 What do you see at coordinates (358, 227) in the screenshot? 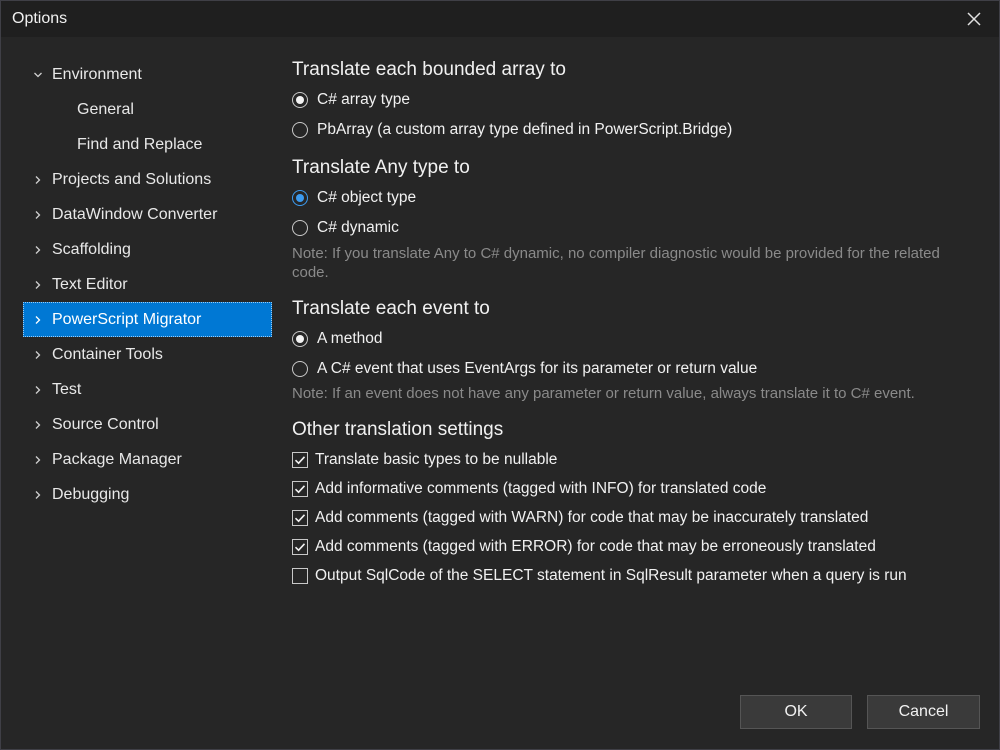
I see `radio-label: C# dynamic` at bounding box center [358, 227].